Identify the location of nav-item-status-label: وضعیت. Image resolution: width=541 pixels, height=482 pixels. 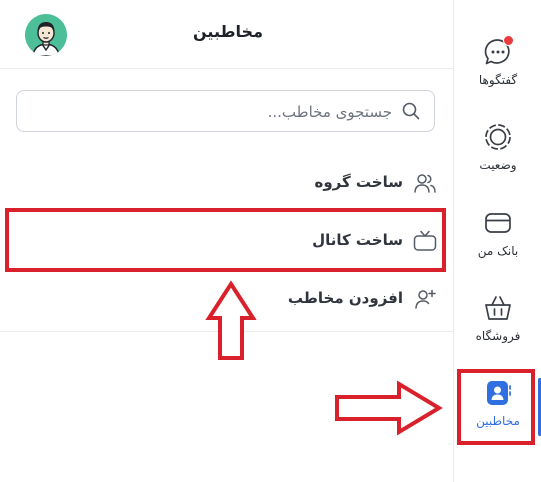
(498, 165).